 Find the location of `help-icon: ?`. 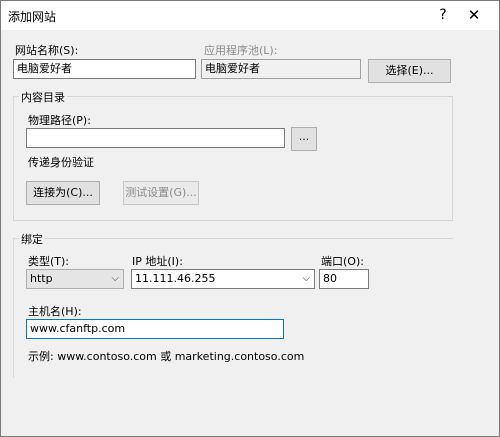

help-icon: ? is located at coordinates (443, 15).